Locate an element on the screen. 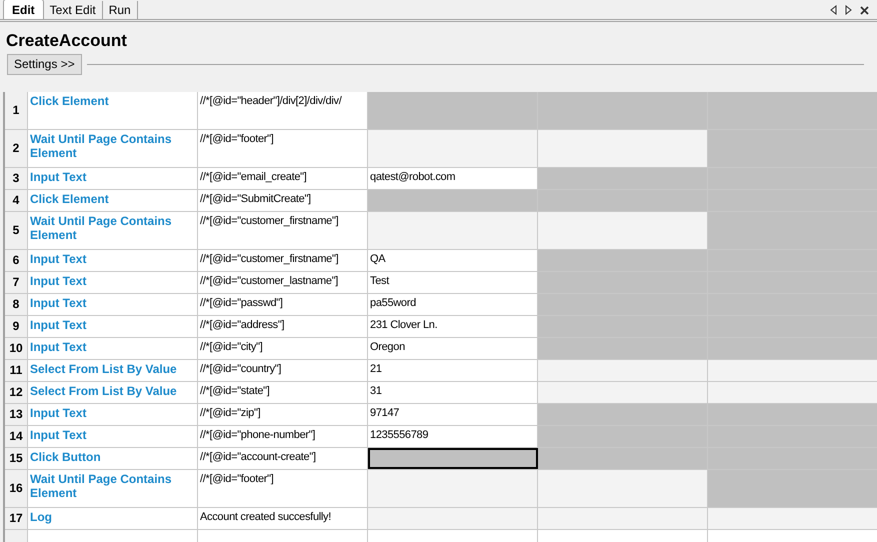 This screenshot has width=877, height=542. keyword-cell: Click Button is located at coordinates (113, 458).